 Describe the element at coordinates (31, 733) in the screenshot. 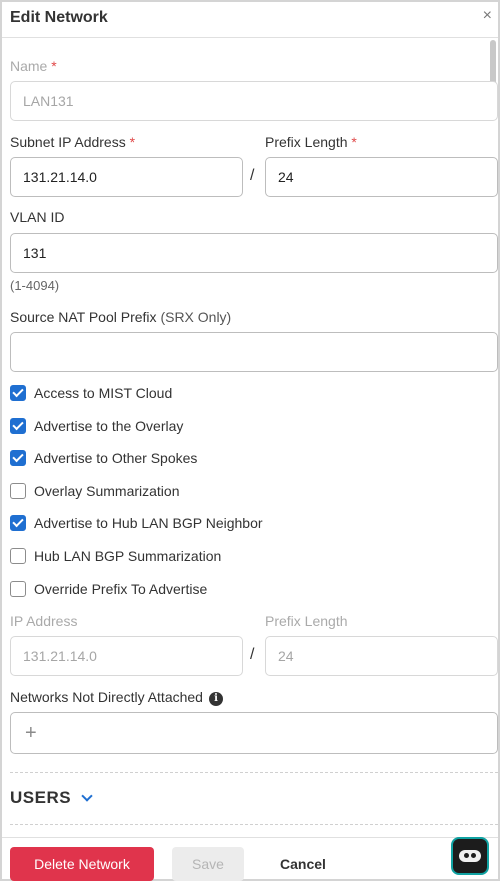

I see `plus-icon: +` at that location.